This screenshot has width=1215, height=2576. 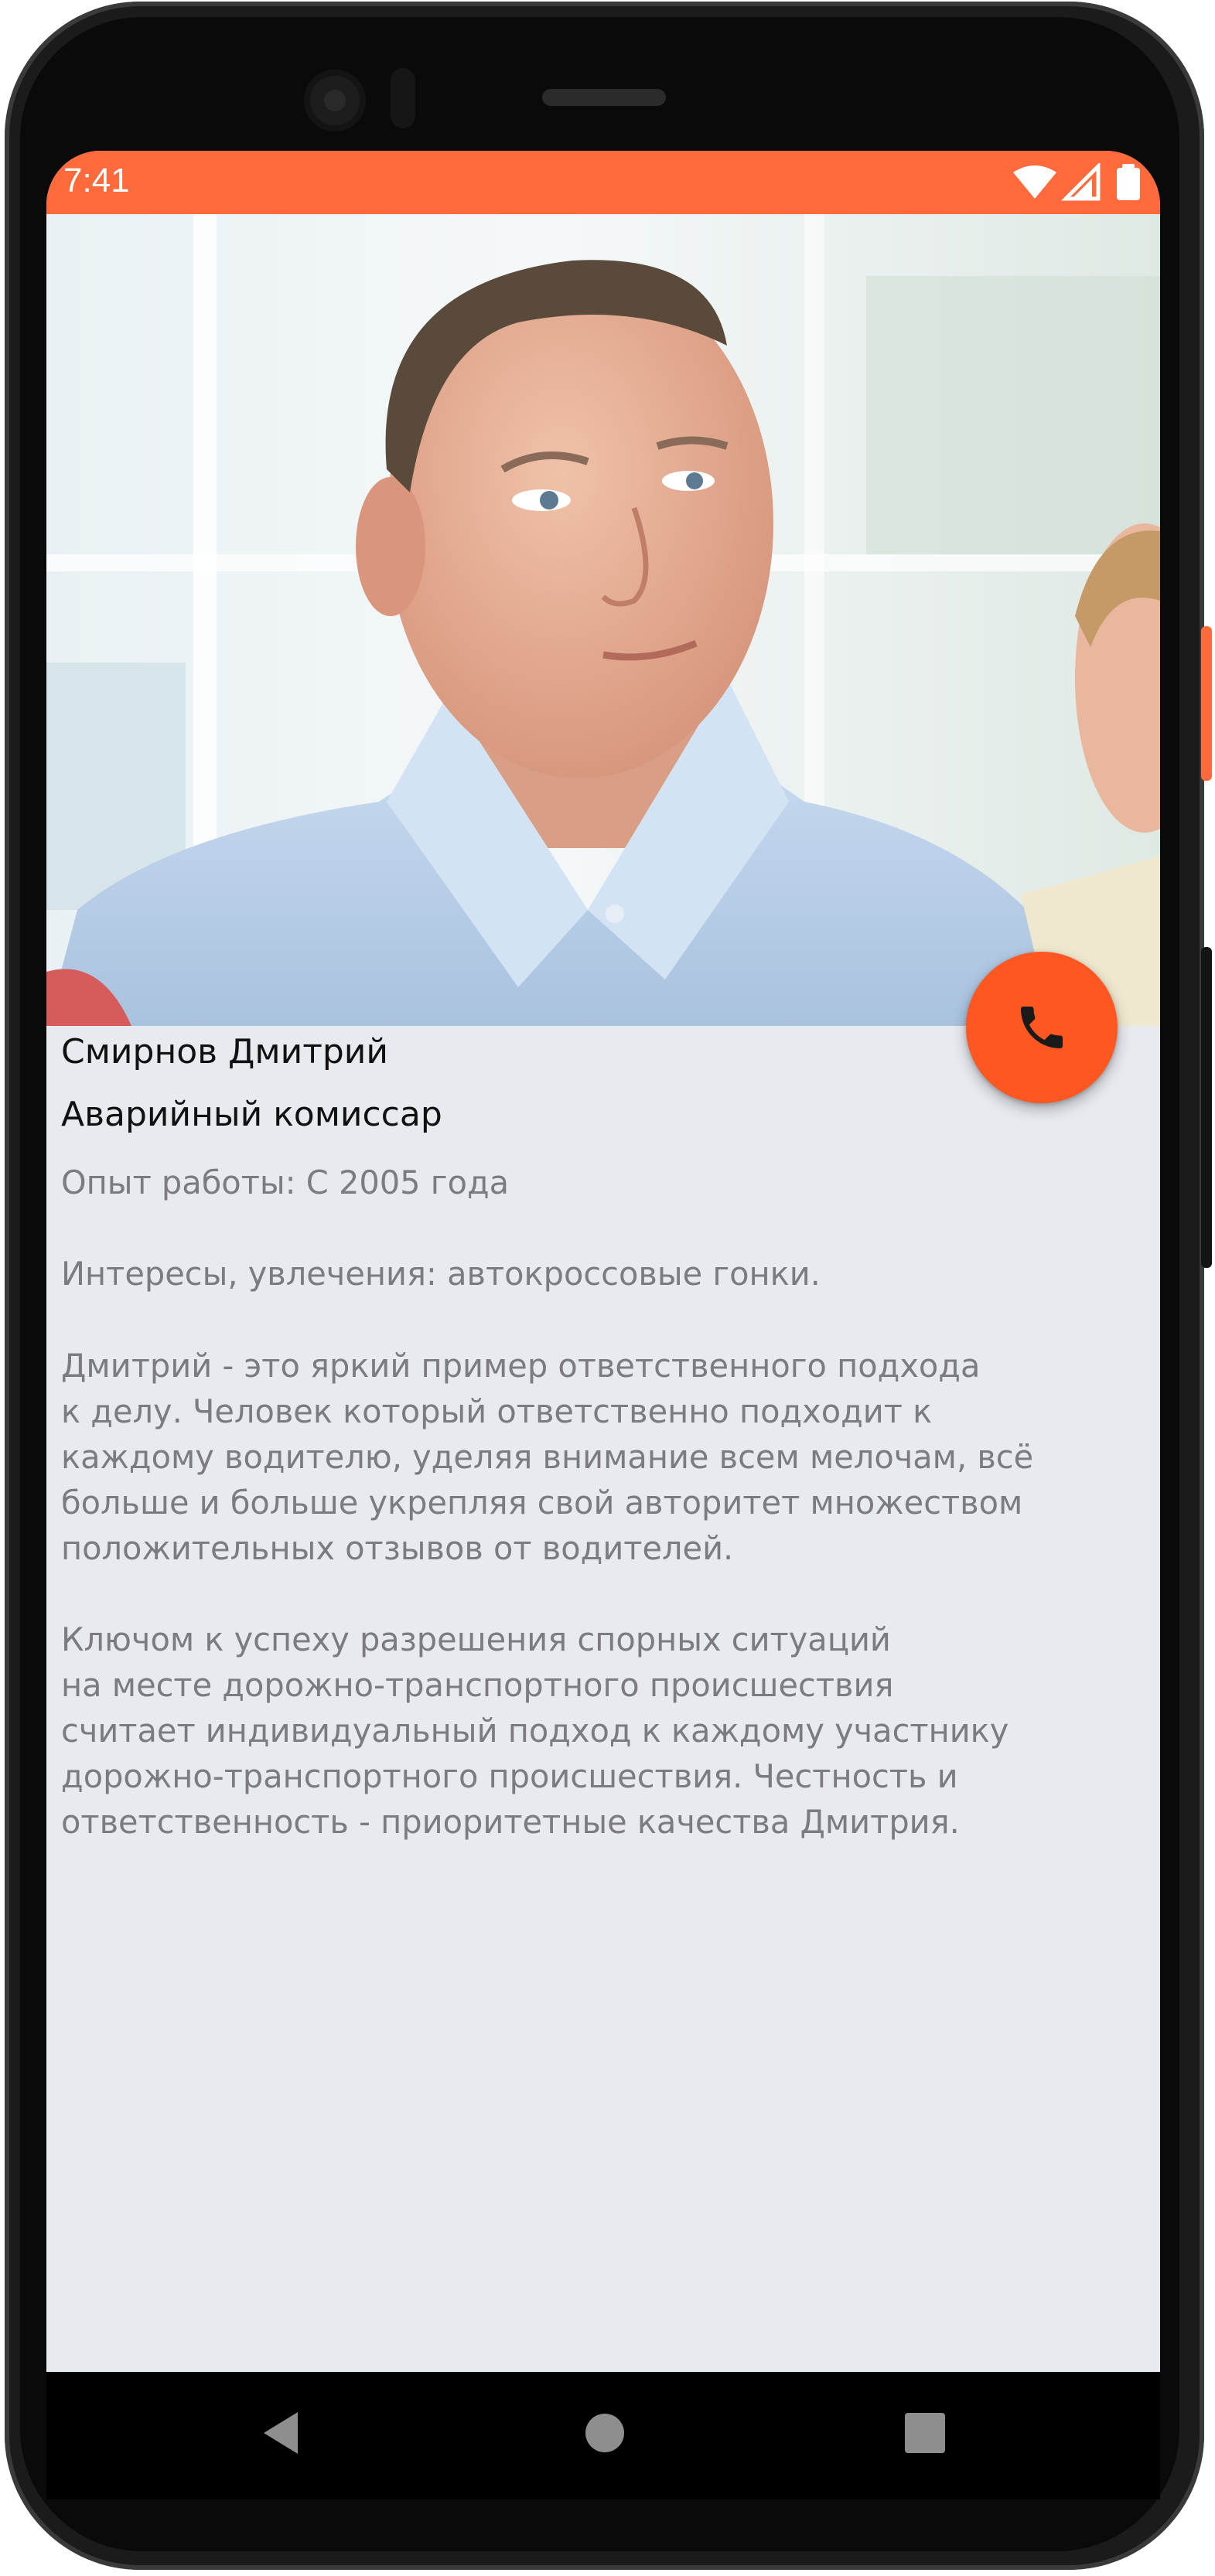 I want to click on system-navigation-bar, so click(x=603, y=2435).